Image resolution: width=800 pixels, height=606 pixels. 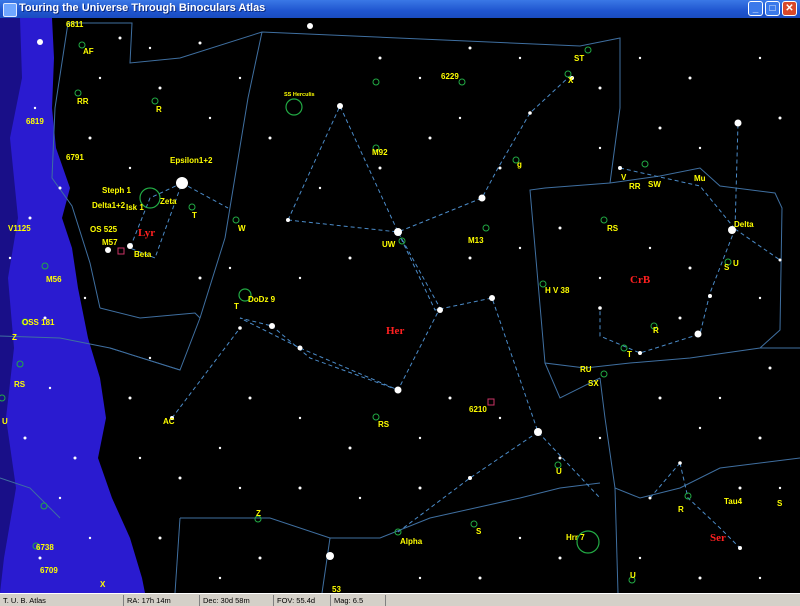 I want to click on label-6709: 6709, so click(x=49, y=570).